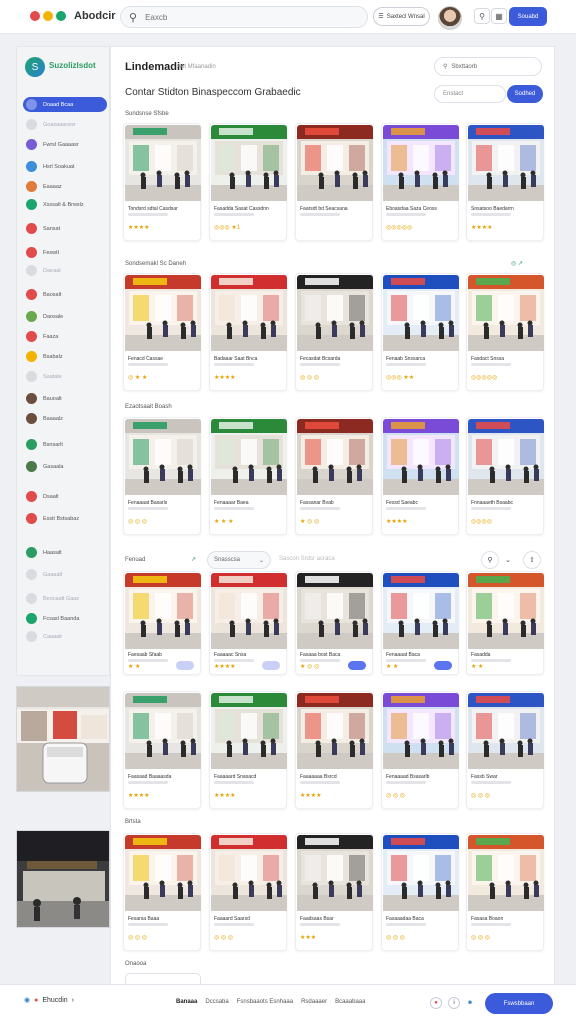  Describe the element at coordinates (517, 263) in the screenshot. I see `section-more-icon: ◎ ↗` at that location.